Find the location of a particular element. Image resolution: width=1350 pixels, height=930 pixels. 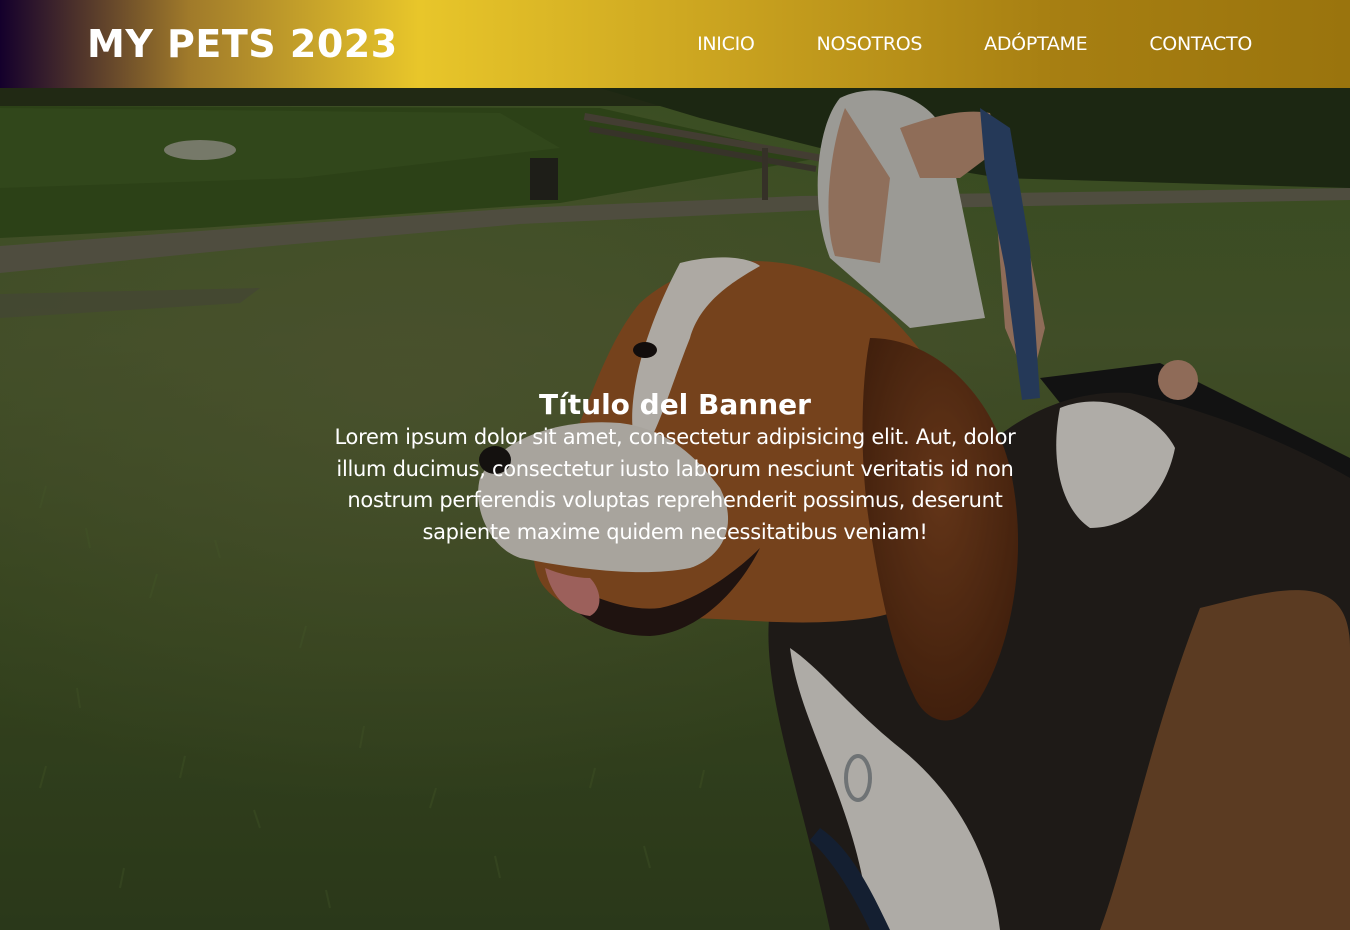

site-logo: MY PETS 2023 is located at coordinates (242, 44).